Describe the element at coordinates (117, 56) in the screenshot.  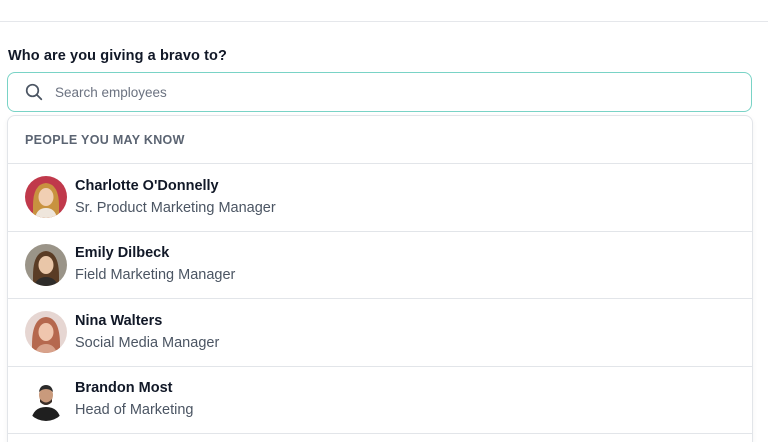
I see `recipient-question-label: Who are you giving a bravo to?` at that location.